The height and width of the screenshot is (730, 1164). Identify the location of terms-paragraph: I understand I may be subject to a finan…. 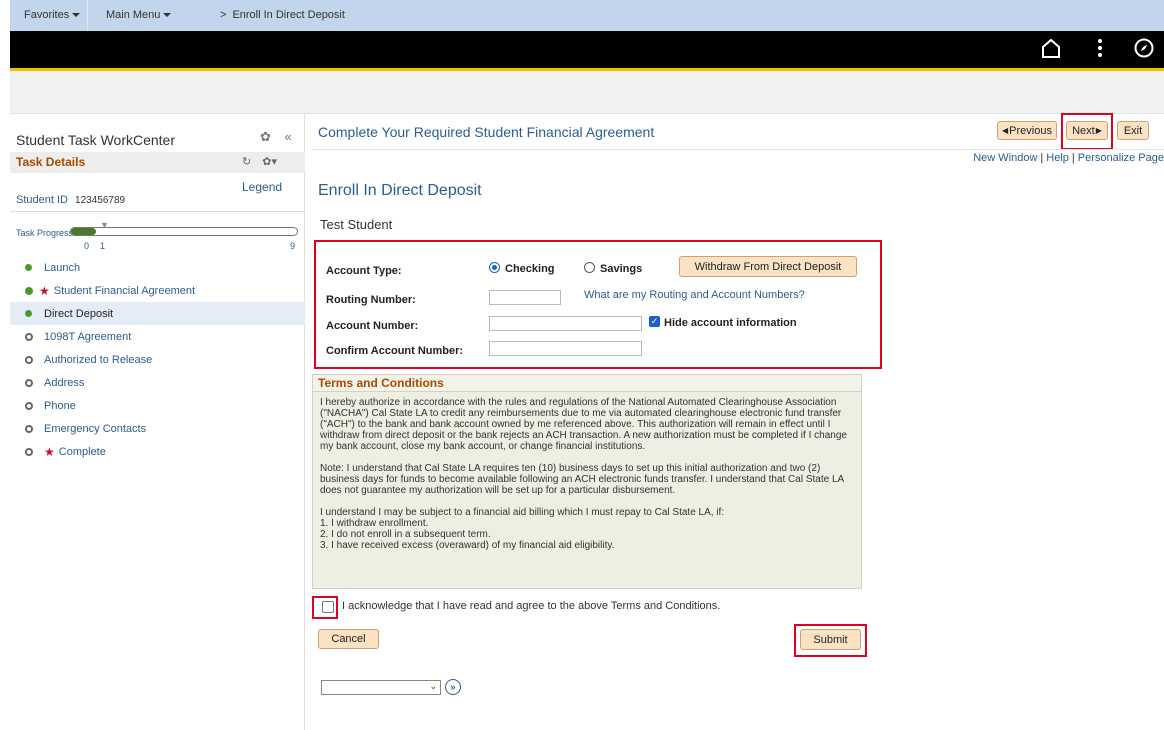
(522, 512).